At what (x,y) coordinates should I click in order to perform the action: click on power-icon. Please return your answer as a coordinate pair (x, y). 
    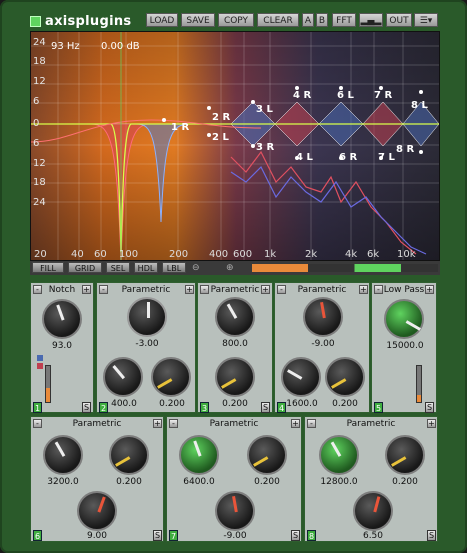
    Looking at the image, I should click on (35, 21).